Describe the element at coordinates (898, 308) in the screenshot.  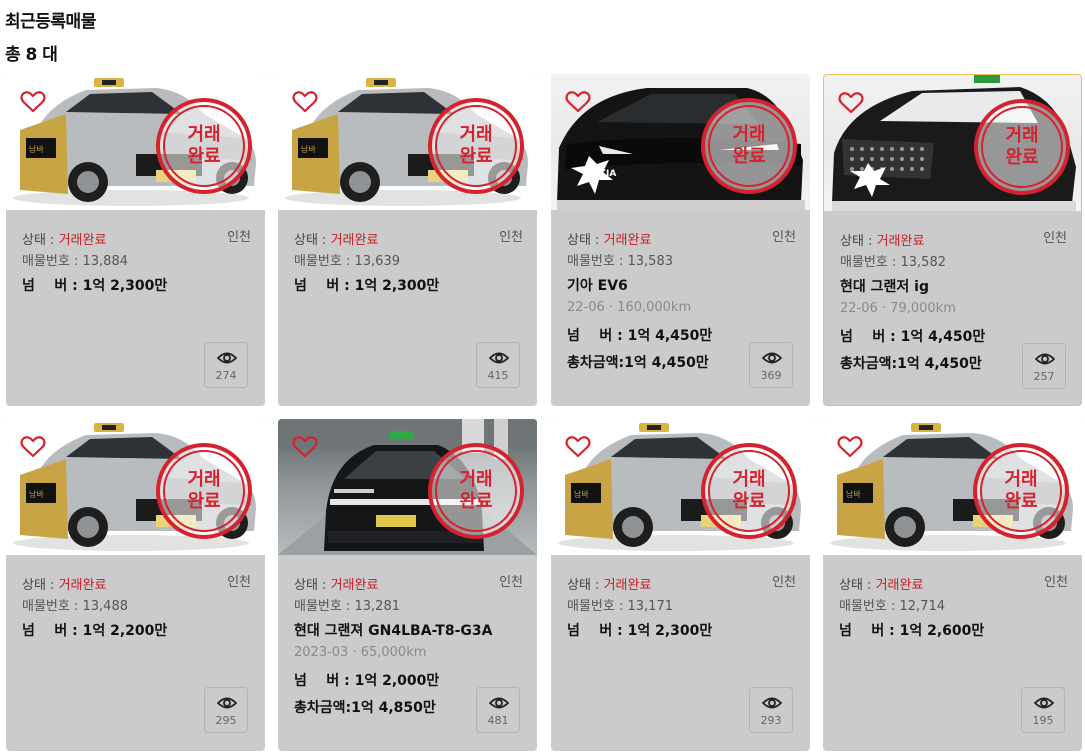
I see `car-meta: 22-06 · 79,000km` at that location.